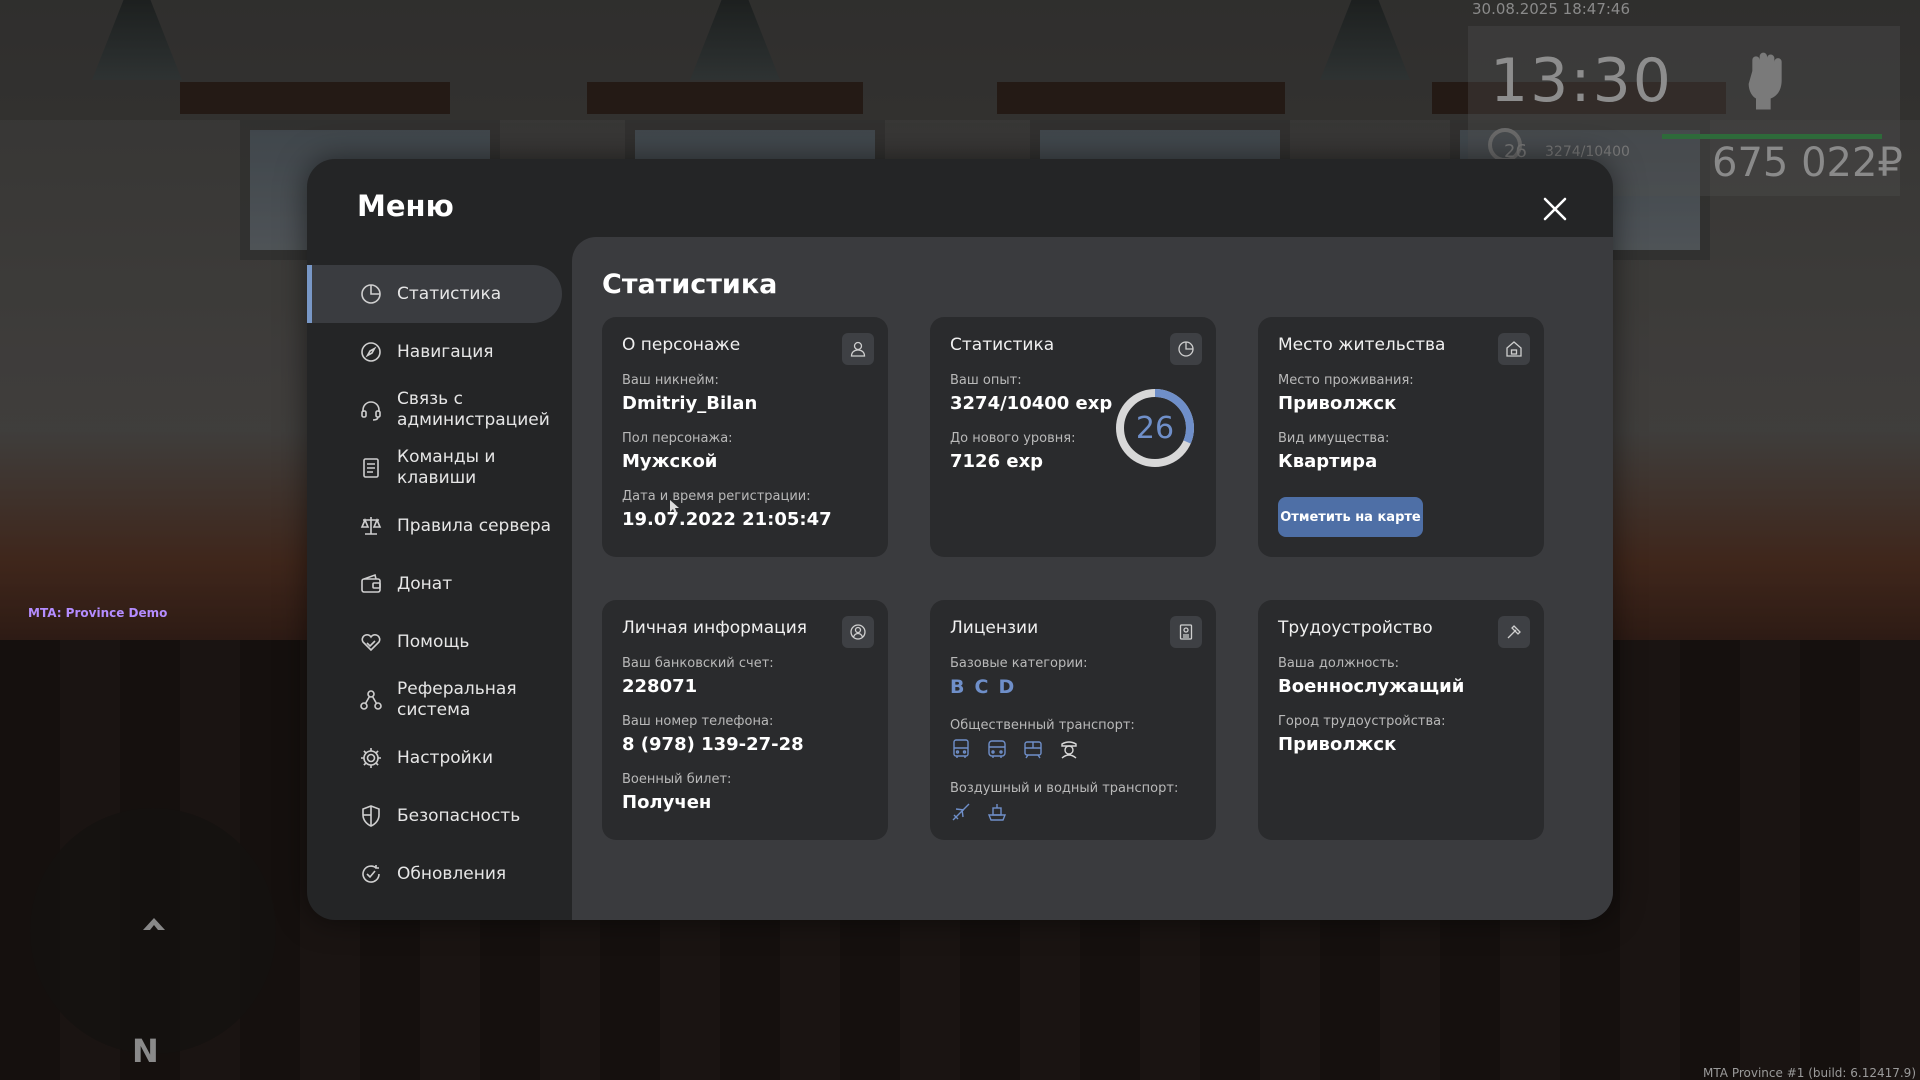  Describe the element at coordinates (371, 700) in the screenshot. I see `referral-icon` at that location.